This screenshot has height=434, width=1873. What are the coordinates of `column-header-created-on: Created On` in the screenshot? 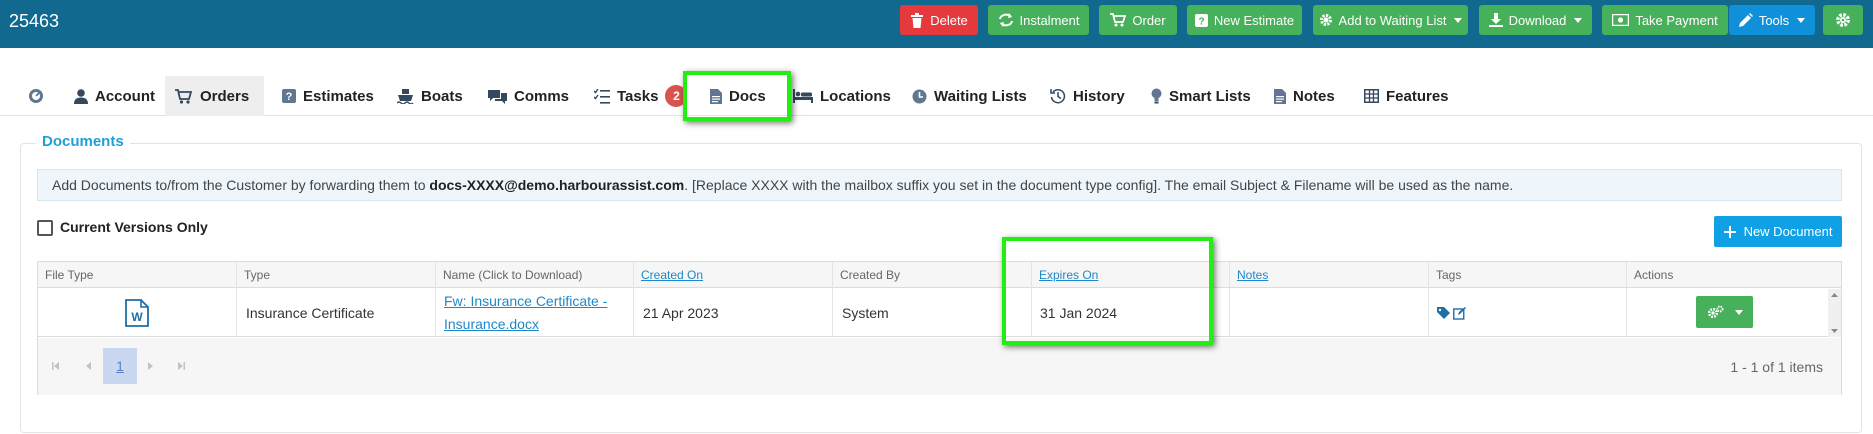 It's located at (672, 275).